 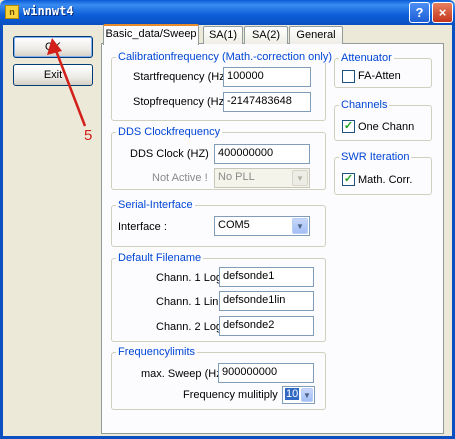 I want to click on annotation-arrow, so click(x=67, y=82).